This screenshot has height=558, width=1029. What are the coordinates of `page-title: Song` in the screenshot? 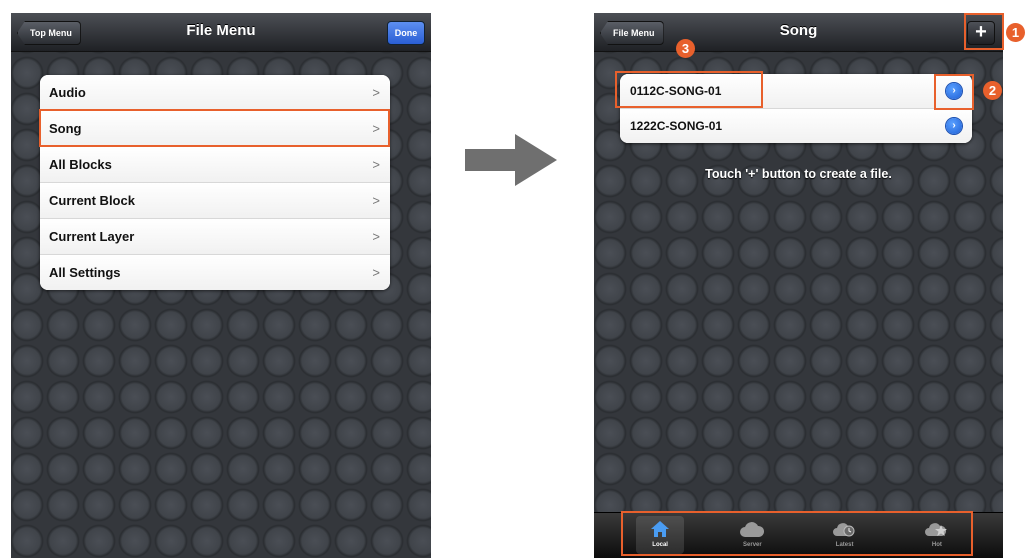 It's located at (798, 30).